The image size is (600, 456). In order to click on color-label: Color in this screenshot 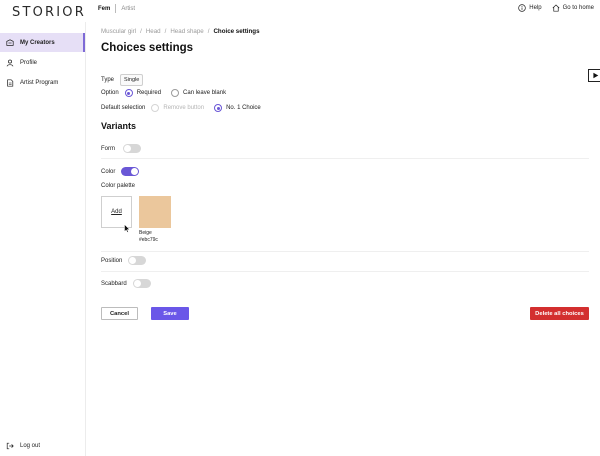, I will do `click(108, 171)`.